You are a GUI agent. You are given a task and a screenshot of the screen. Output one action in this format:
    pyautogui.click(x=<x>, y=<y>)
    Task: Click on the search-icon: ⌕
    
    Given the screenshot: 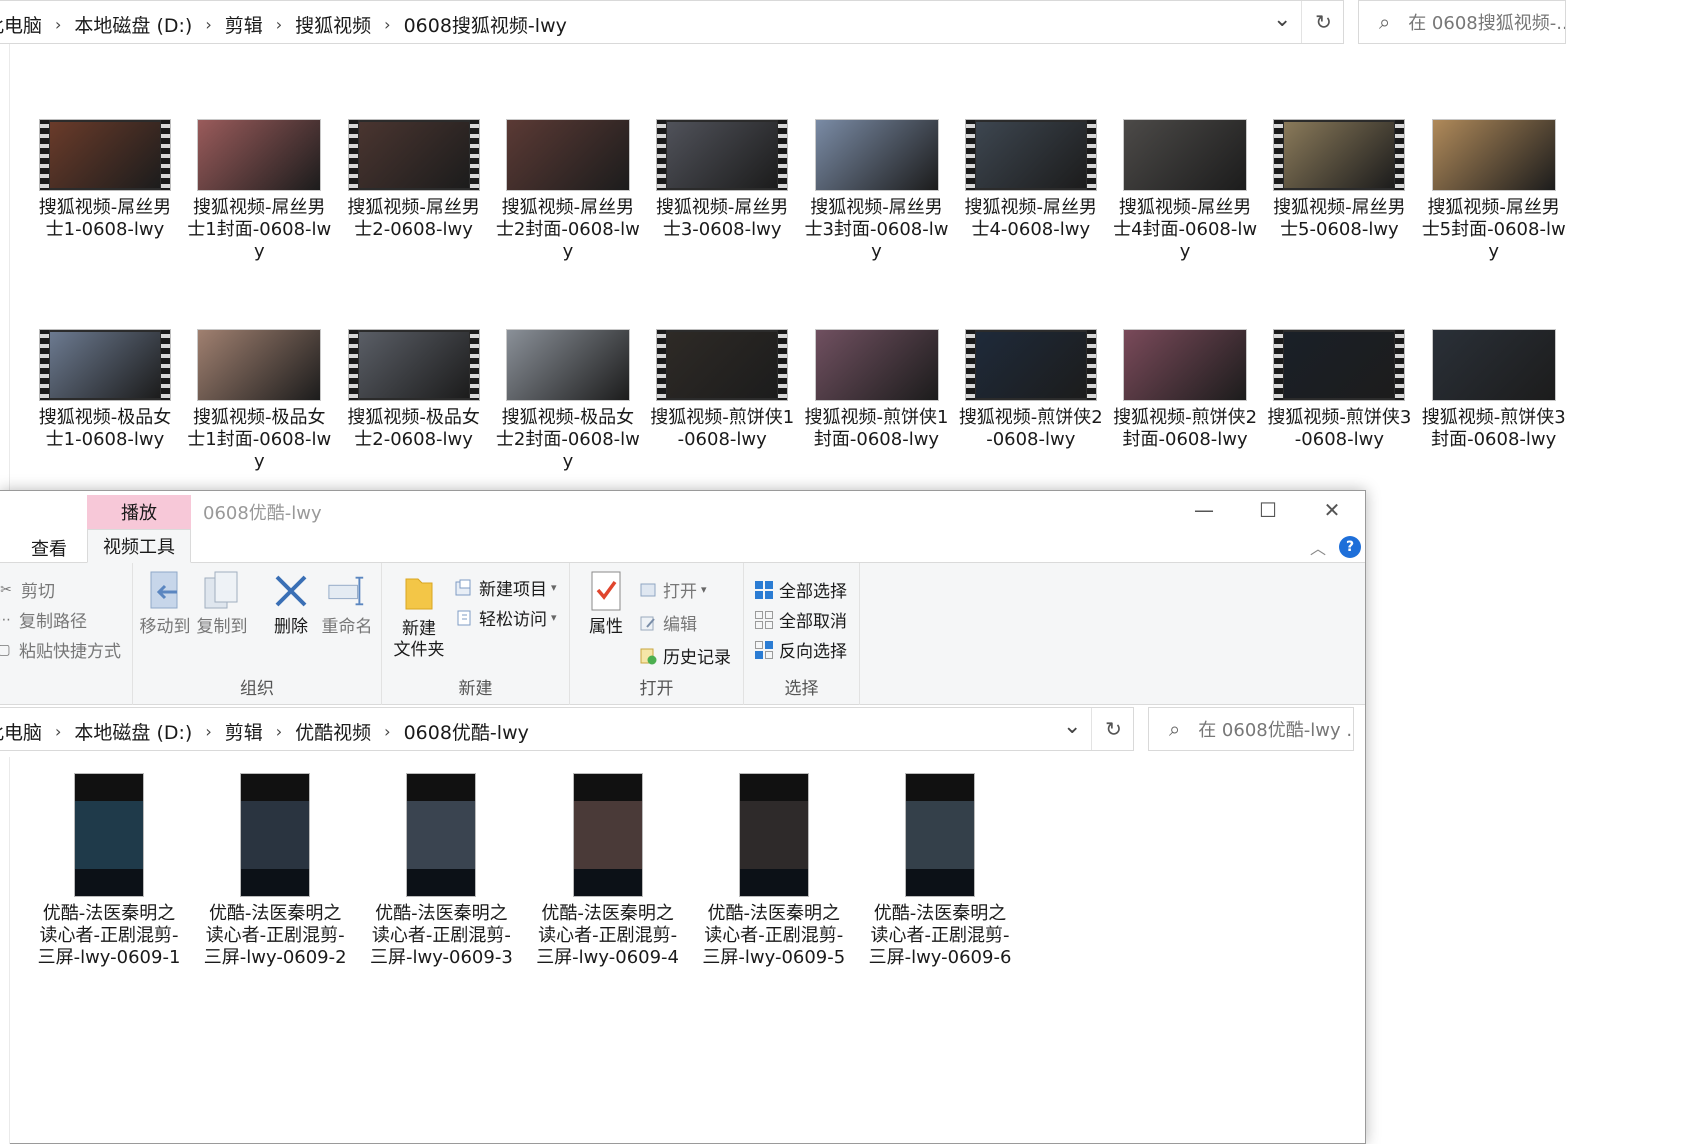 What is the action you would take?
    pyautogui.click(x=1175, y=729)
    